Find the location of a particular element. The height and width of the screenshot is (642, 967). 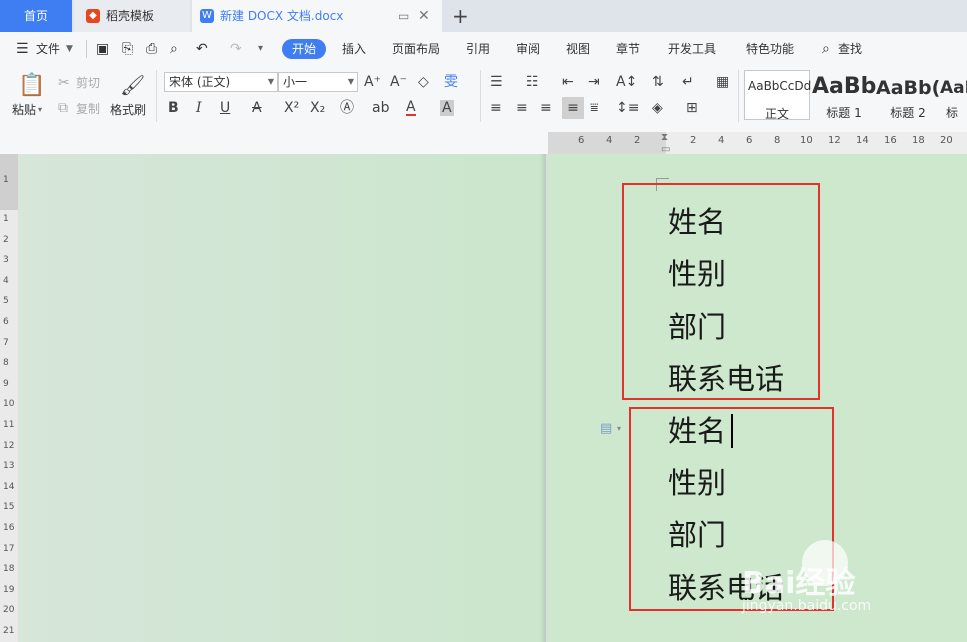

style-name: 标 is located at coordinates (952, 113).